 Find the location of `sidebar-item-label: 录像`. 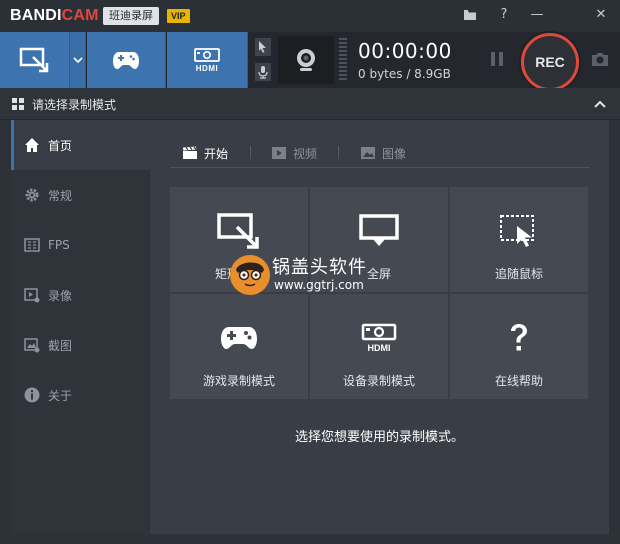

sidebar-item-label: 录像 is located at coordinates (60, 295).